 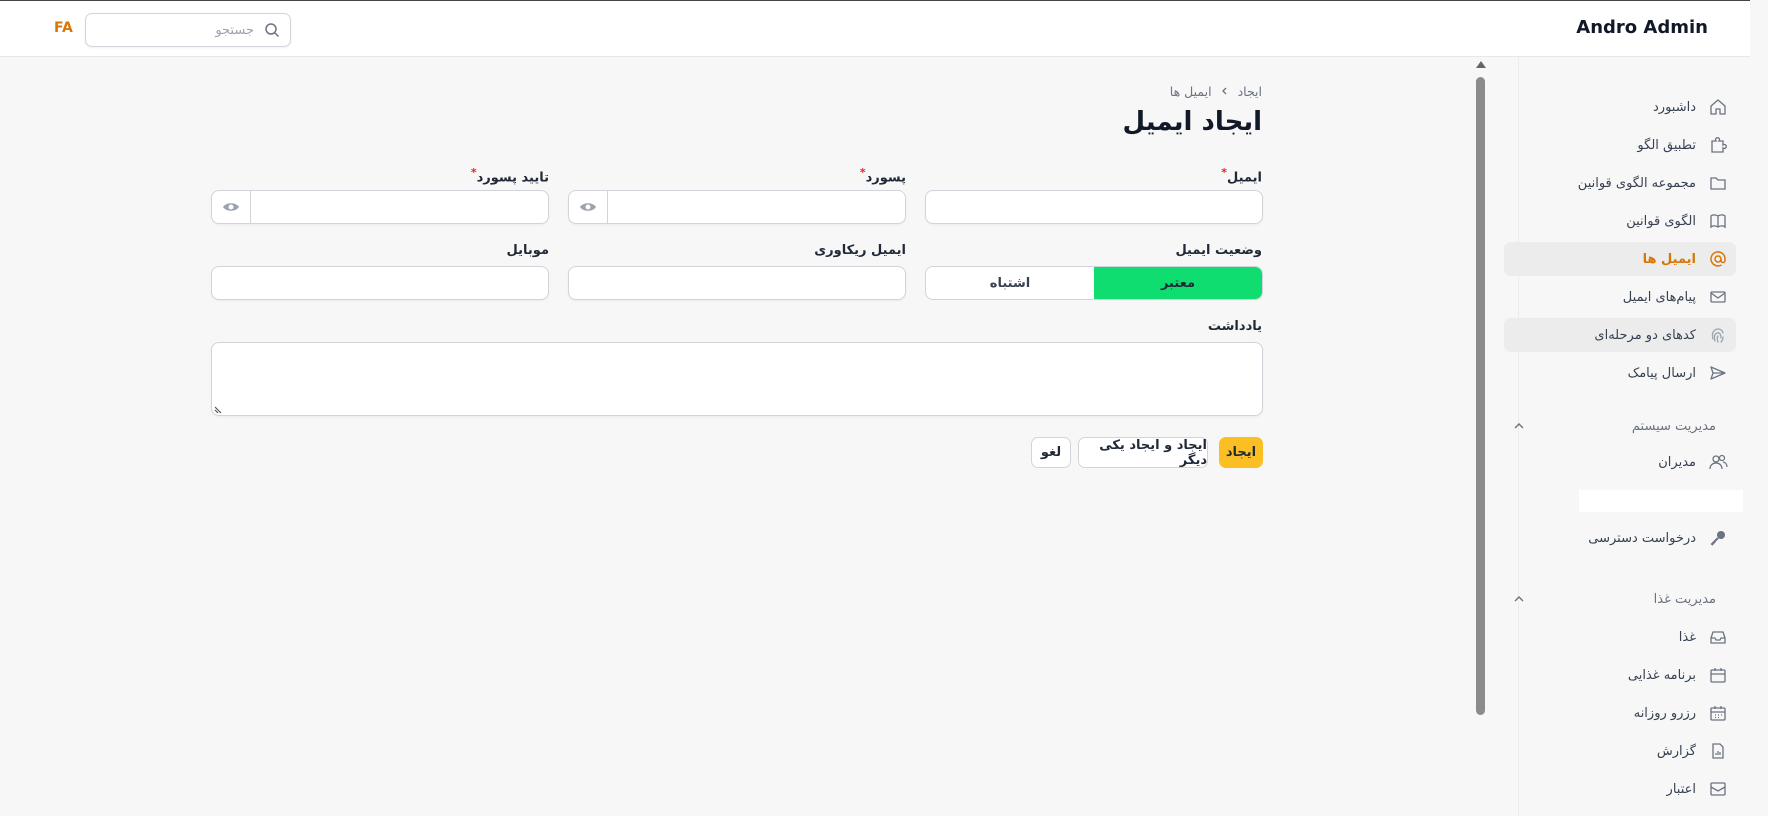 I want to click on email-field, so click(x=1094, y=207).